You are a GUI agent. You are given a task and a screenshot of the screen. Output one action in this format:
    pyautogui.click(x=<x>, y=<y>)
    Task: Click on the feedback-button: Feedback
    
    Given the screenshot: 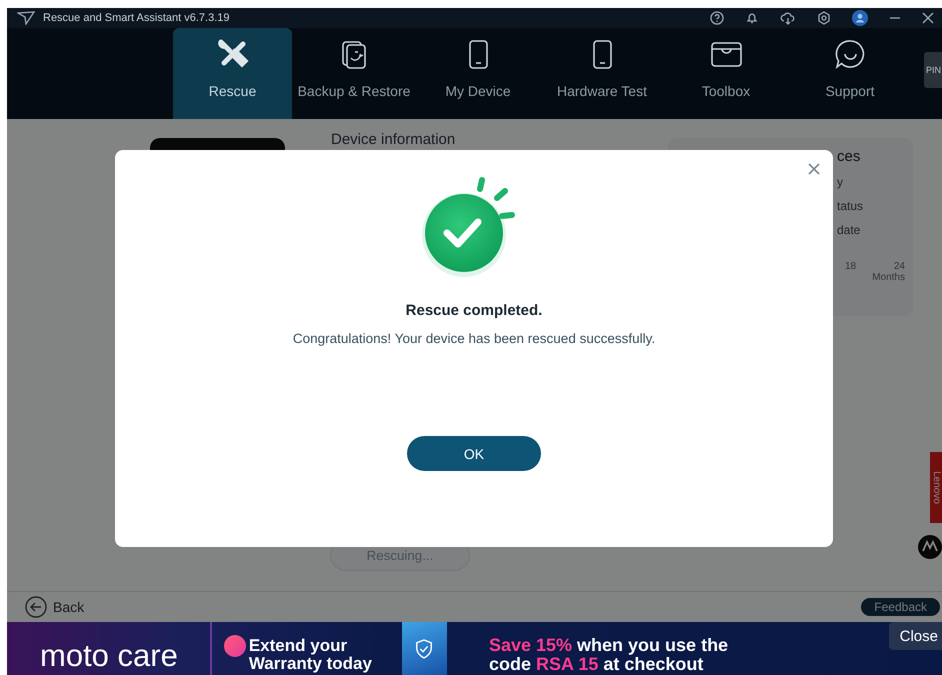 What is the action you would take?
    pyautogui.click(x=900, y=607)
    